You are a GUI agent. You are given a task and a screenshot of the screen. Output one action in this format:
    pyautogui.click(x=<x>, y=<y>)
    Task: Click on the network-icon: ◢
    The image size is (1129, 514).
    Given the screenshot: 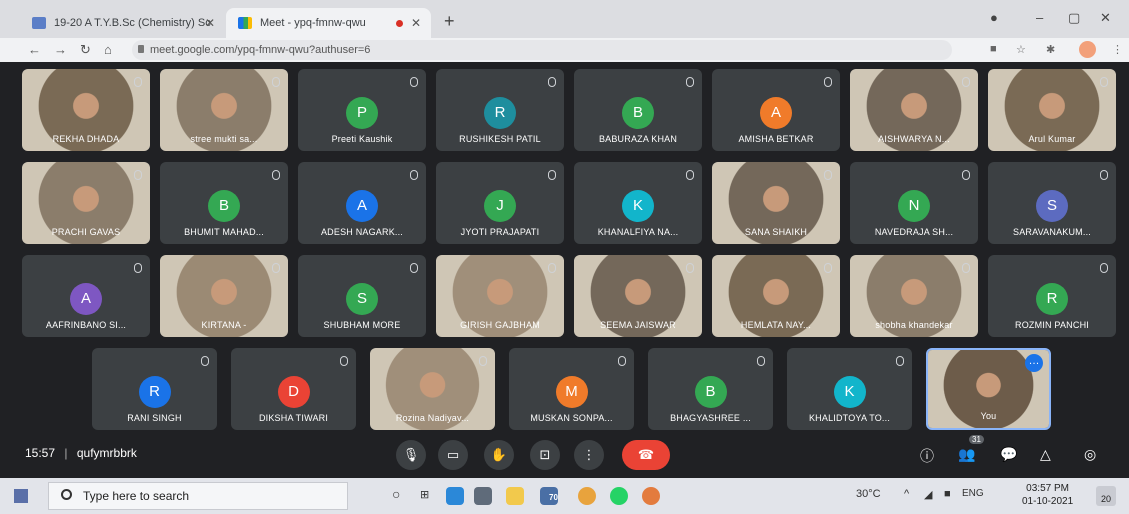 What is the action you would take?
    pyautogui.click(x=928, y=494)
    